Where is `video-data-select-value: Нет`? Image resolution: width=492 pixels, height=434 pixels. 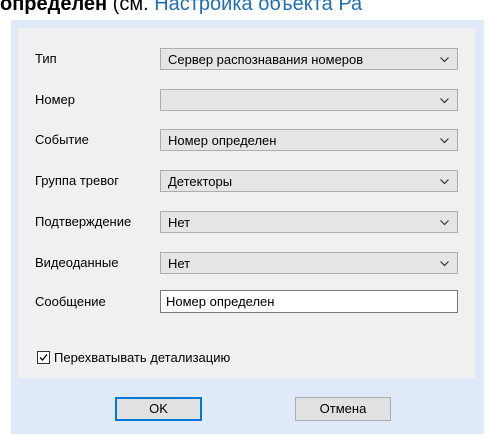
video-data-select-value: Нет is located at coordinates (179, 263).